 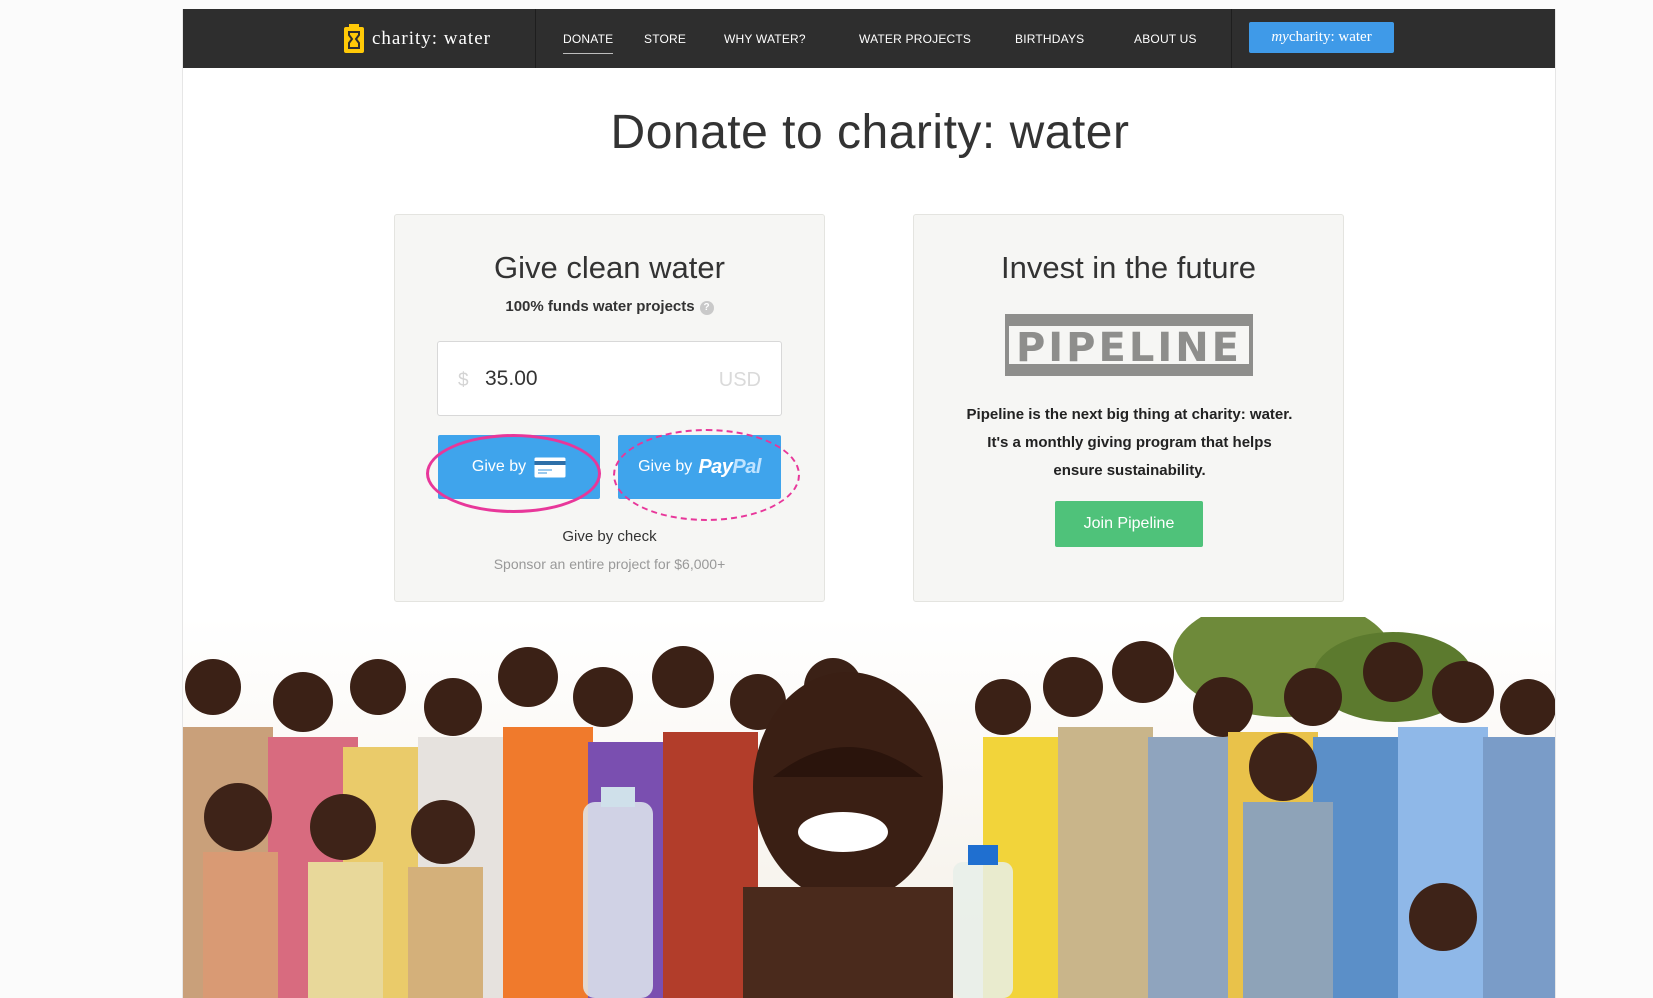 I want to click on give-by-card-button: Give by, so click(x=519, y=467).